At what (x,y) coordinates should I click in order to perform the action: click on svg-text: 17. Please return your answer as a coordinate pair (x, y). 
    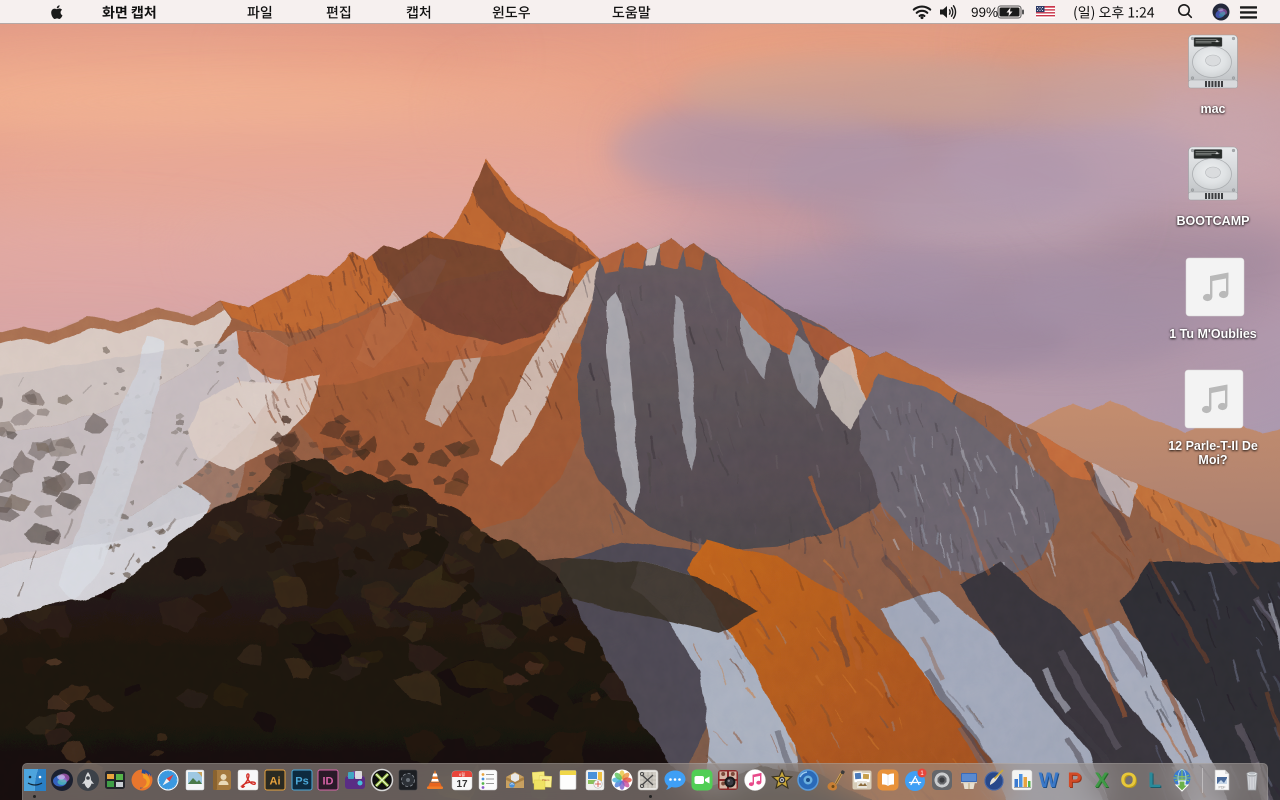
    Looking at the image, I should click on (462, 784).